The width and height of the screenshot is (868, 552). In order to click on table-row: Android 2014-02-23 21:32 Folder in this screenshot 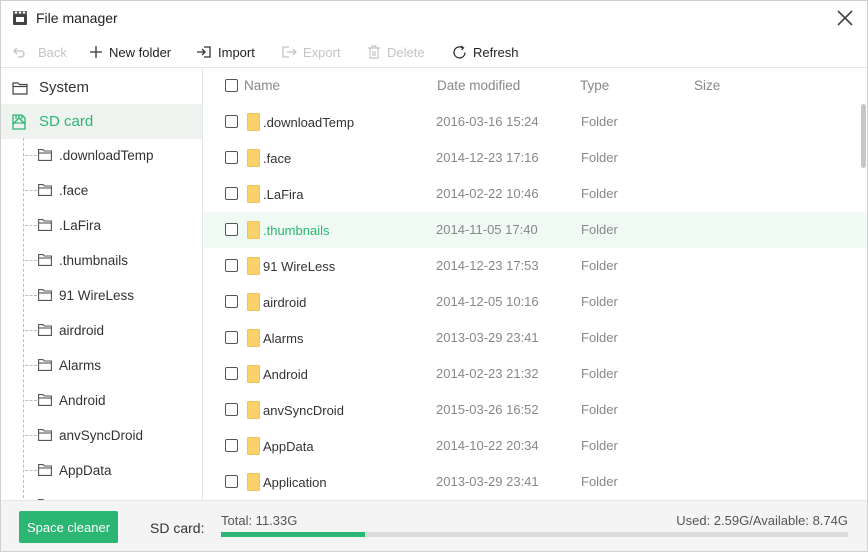, I will do `click(535, 374)`.